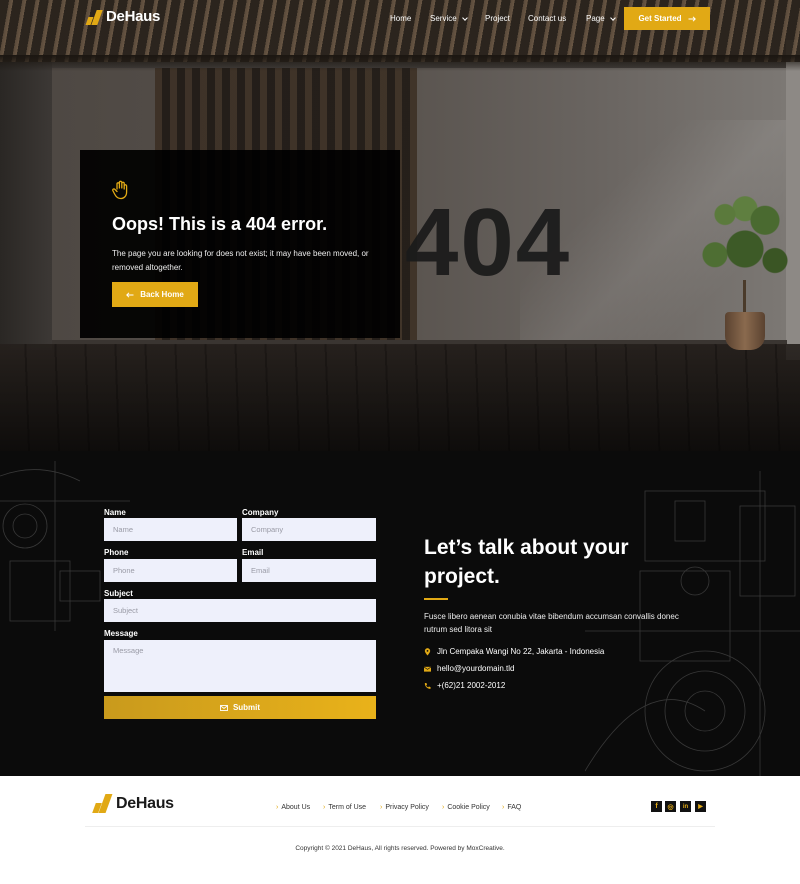 The height and width of the screenshot is (884, 800). Describe the element at coordinates (476, 668) in the screenshot. I see `email-text: hello@yourdomain.tld` at that location.